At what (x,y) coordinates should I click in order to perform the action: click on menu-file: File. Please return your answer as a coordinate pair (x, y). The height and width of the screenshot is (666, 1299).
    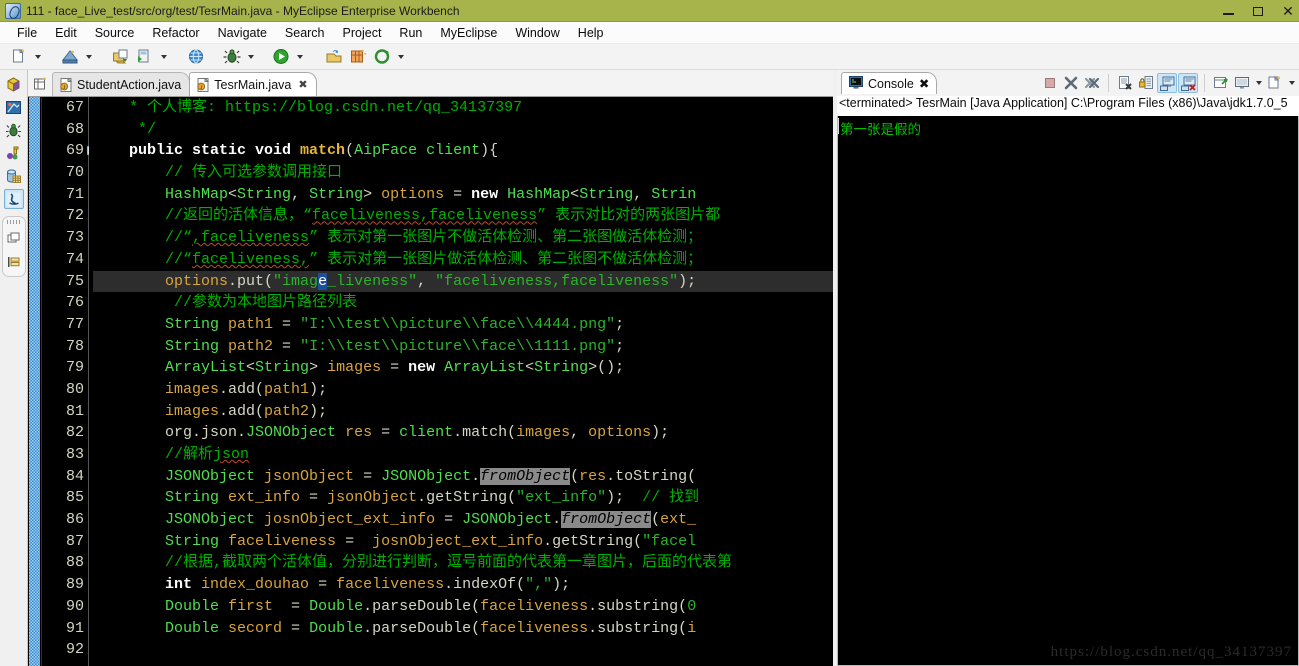
    Looking at the image, I should click on (27, 33).